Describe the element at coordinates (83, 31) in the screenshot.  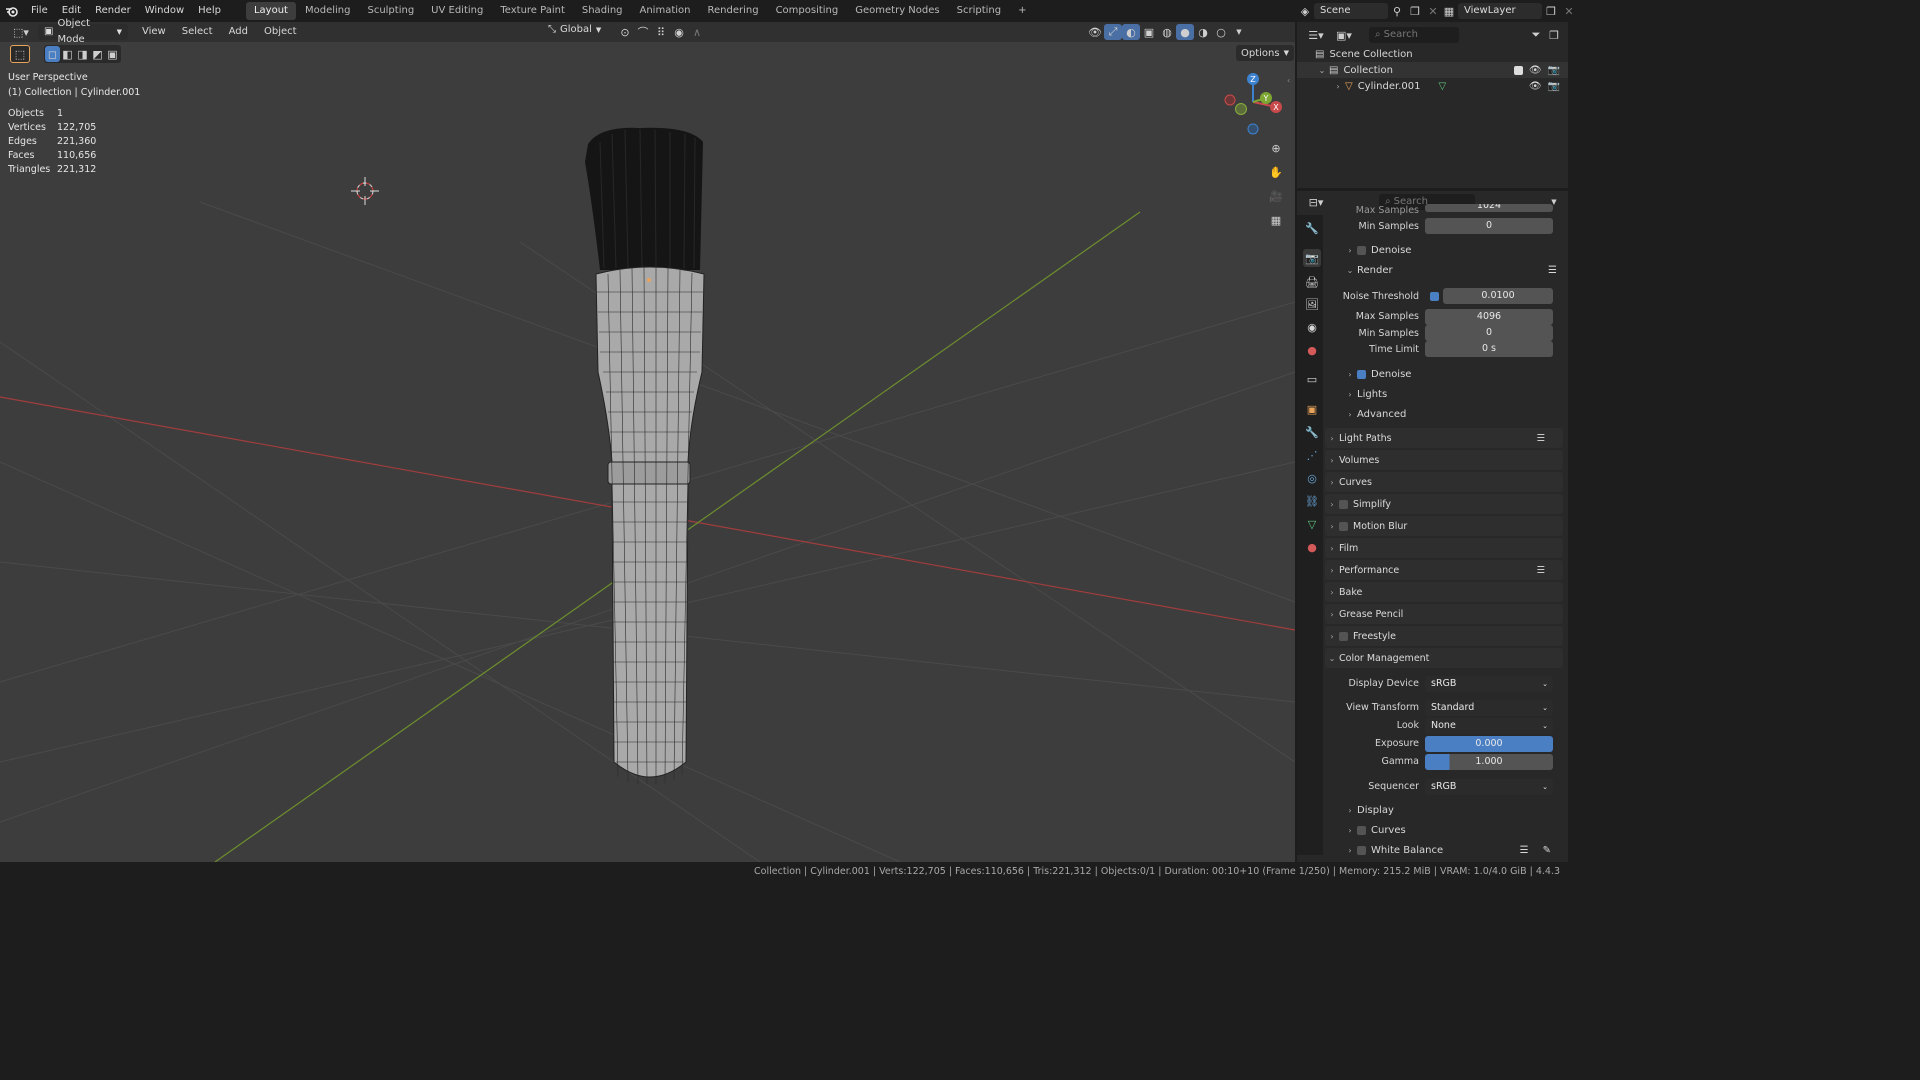
I see `mode-selector: ▣ Object Mode ▼` at that location.